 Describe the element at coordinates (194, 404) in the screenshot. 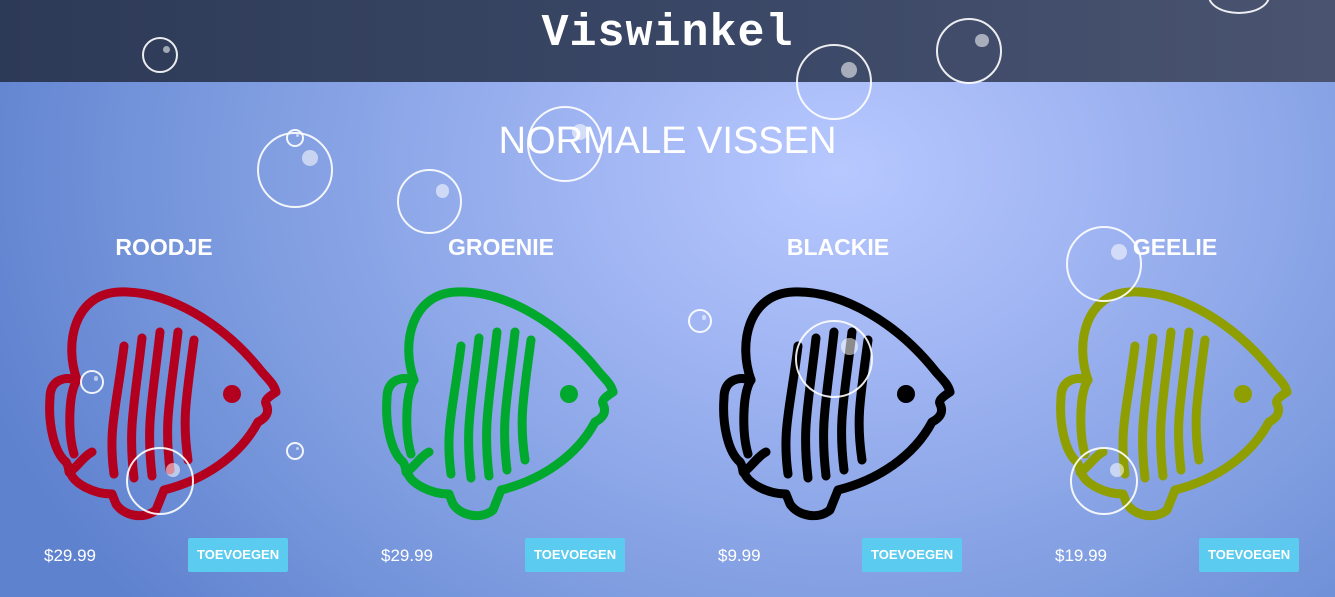

I see `product-card: ROODJE $29.99 TOEVOEGEN` at that location.